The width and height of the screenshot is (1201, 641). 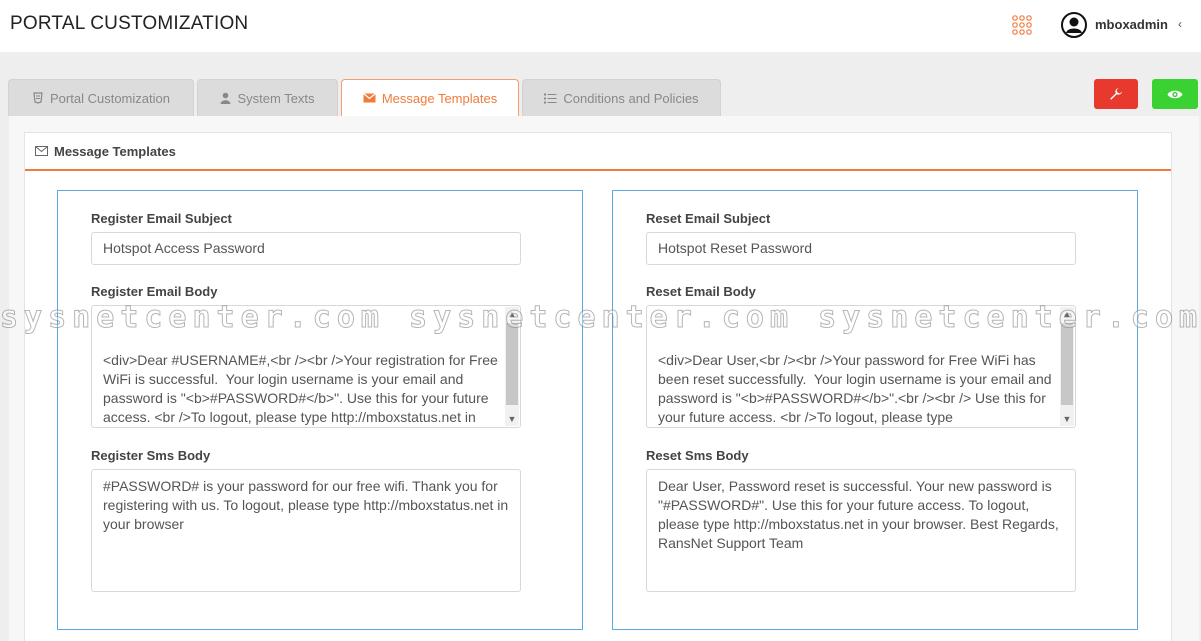 I want to click on tab-portal-customization: Portal Customization, so click(x=101, y=97).